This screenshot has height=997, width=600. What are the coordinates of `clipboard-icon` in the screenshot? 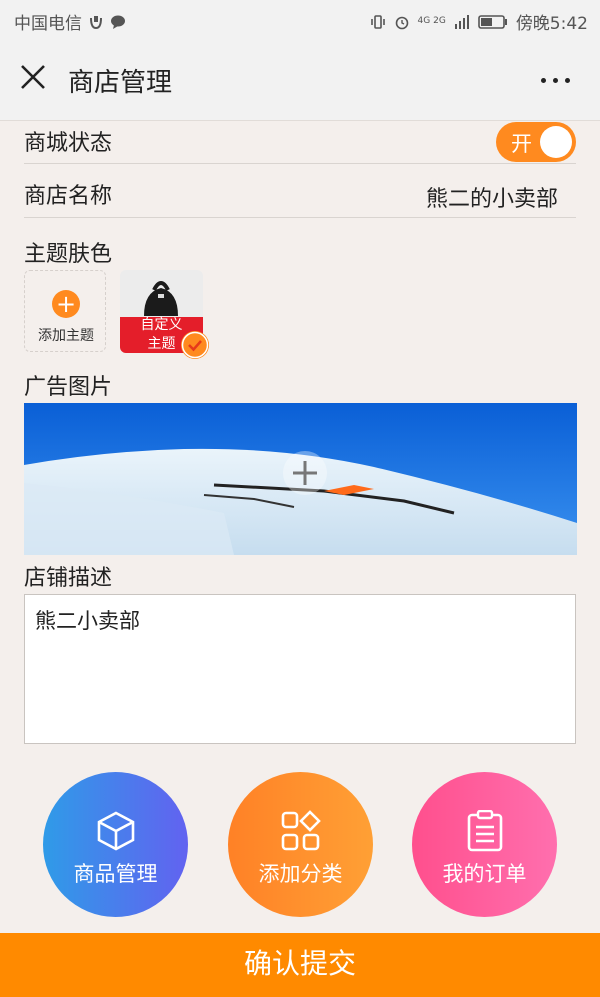 It's located at (485, 831).